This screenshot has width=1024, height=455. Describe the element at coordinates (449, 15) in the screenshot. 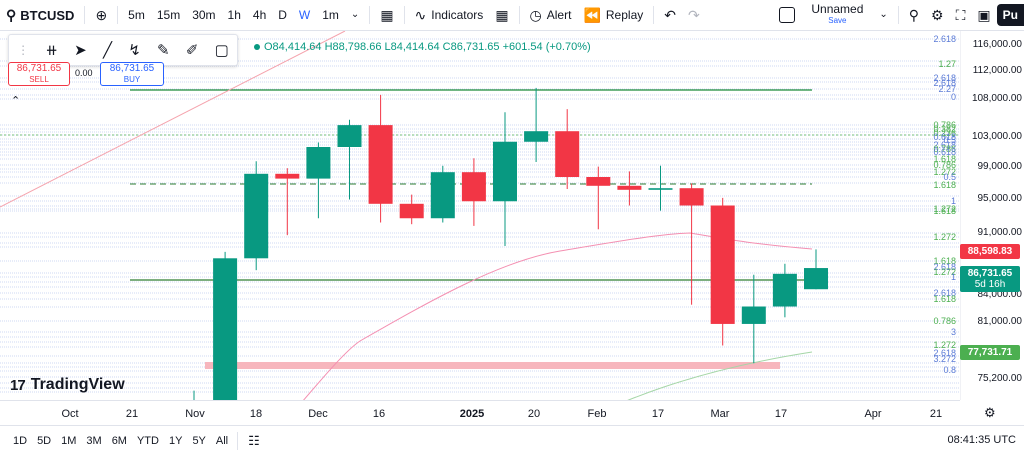

I see `indicators-button: ∿ Indicators` at that location.